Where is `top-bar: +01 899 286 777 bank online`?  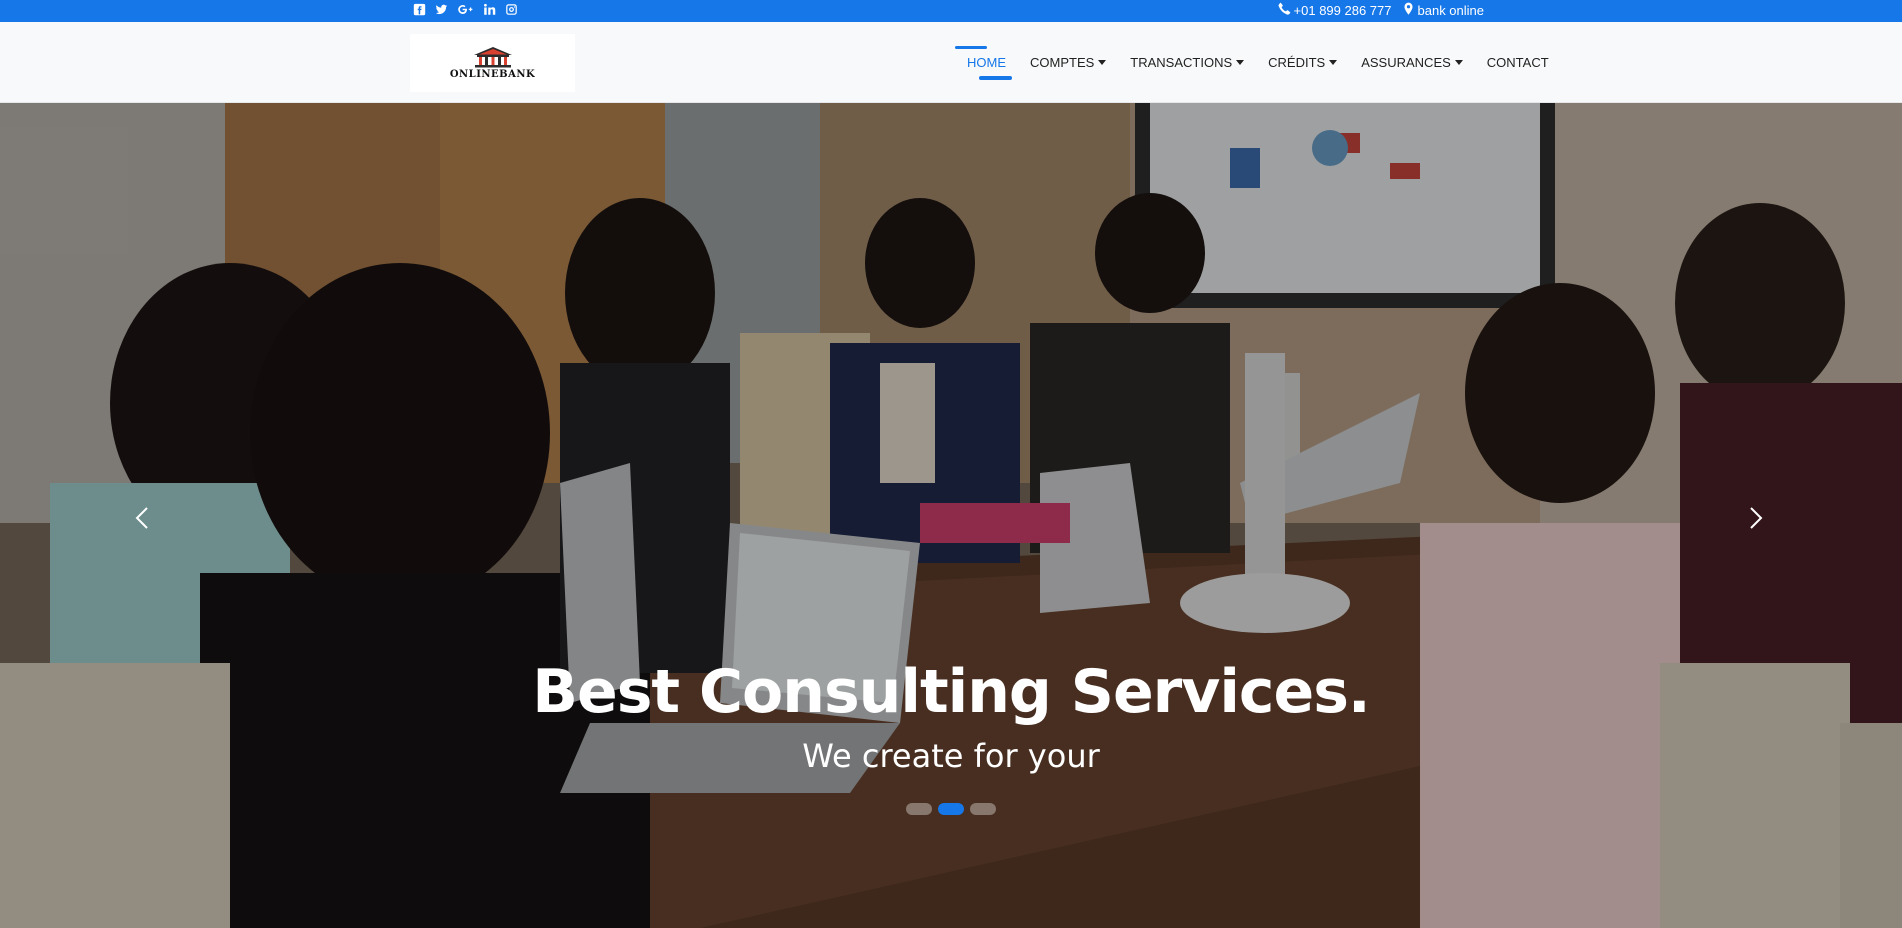 top-bar: +01 899 286 777 bank online is located at coordinates (951, 11).